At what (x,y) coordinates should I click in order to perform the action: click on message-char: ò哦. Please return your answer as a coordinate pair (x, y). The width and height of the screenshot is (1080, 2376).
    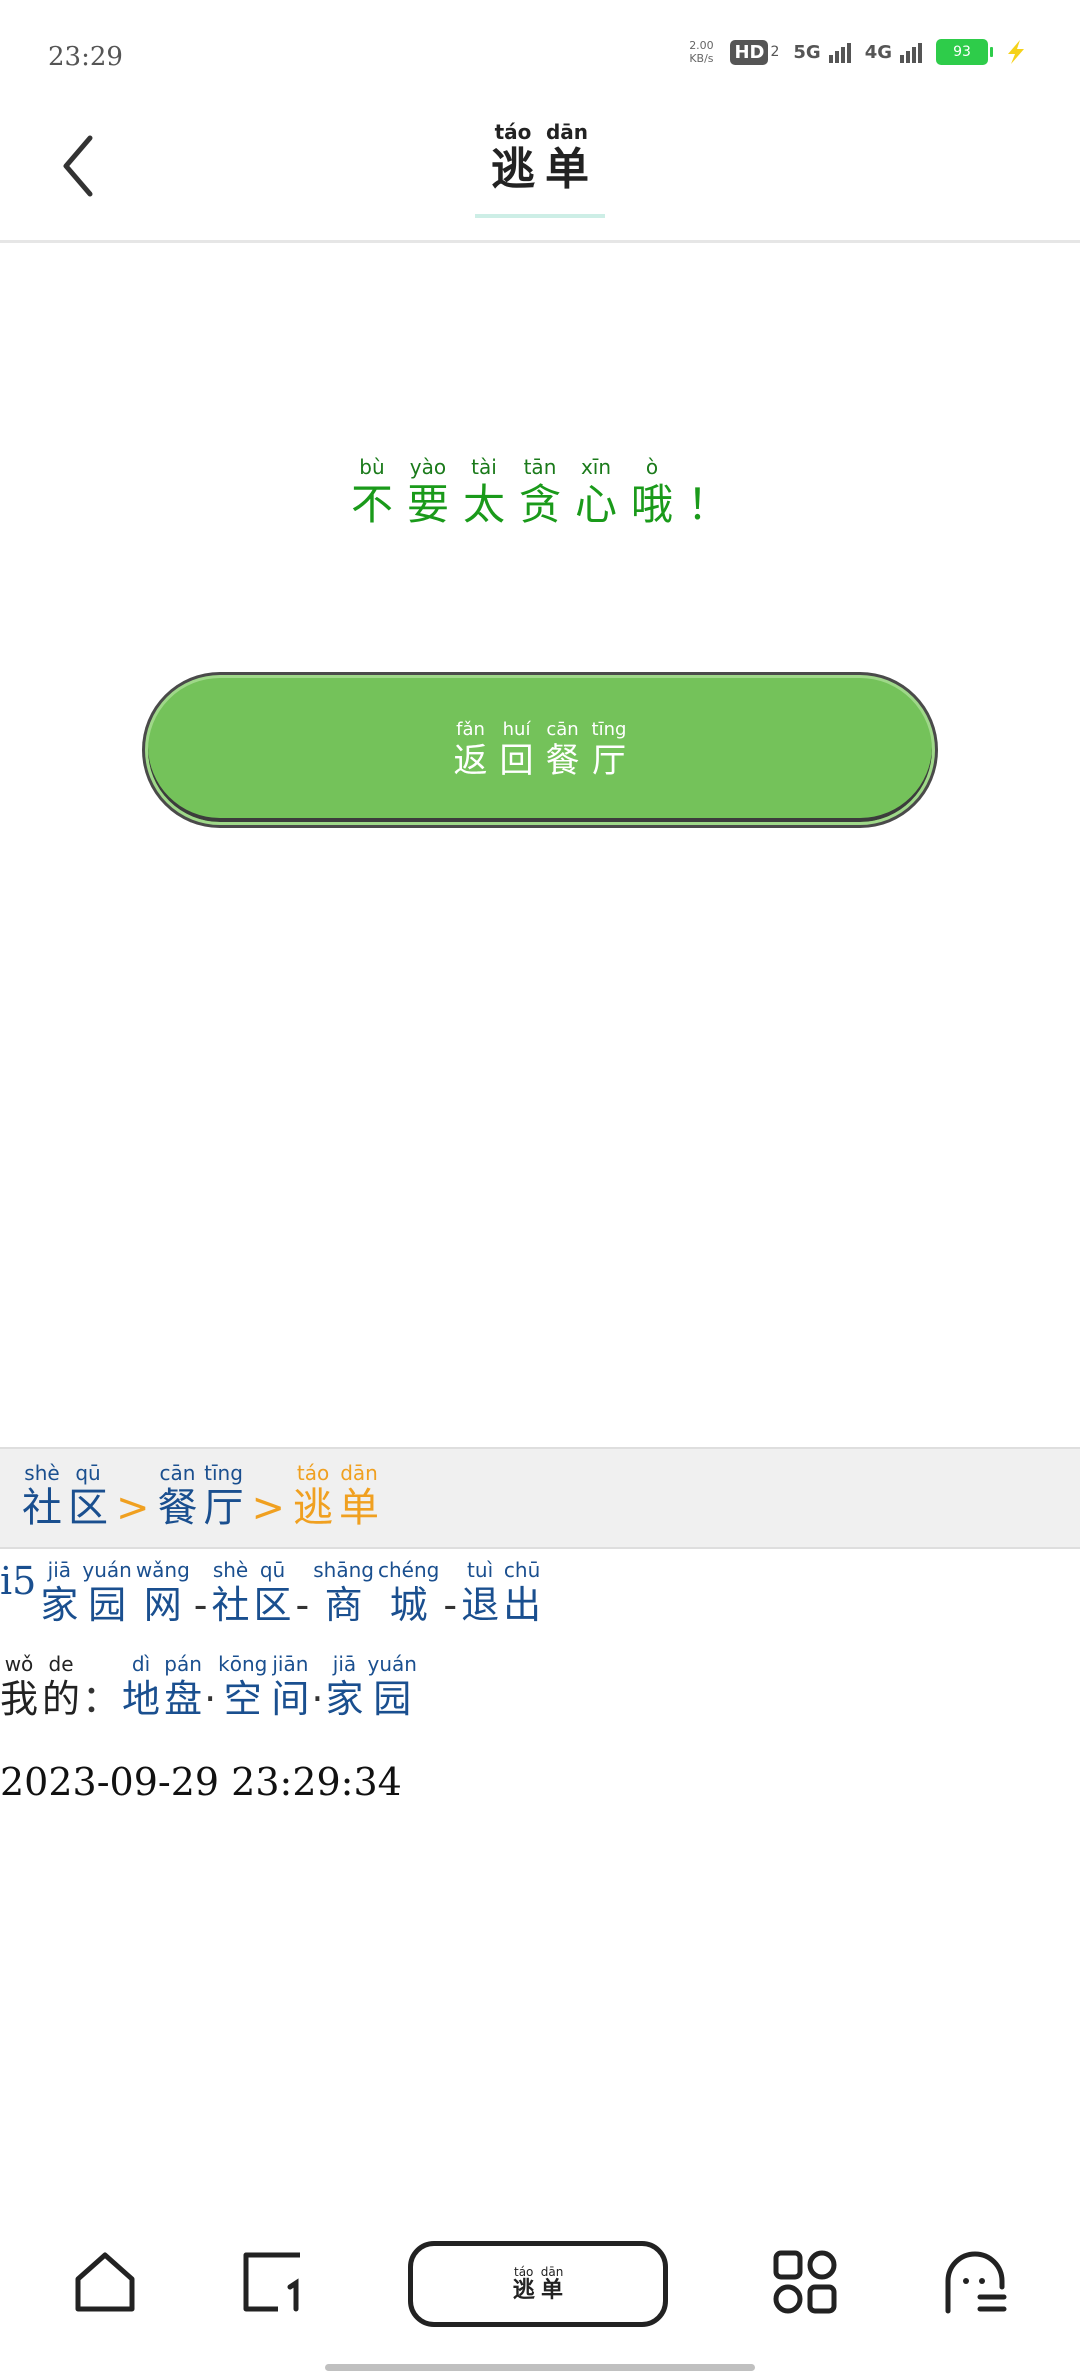
    Looking at the image, I should click on (652, 492).